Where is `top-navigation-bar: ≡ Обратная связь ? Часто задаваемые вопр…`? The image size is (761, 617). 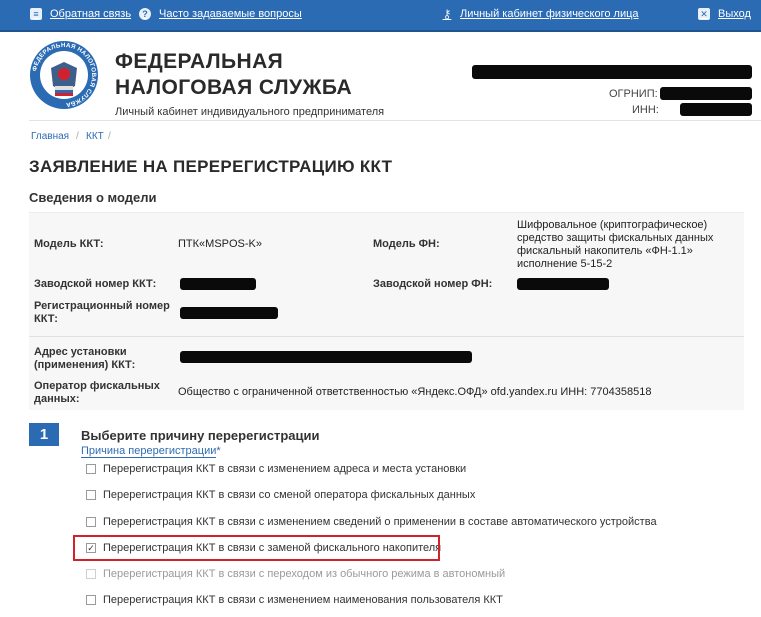 top-navigation-bar: ≡ Обратная связь ? Часто задаваемые вопр… is located at coordinates (380, 16).